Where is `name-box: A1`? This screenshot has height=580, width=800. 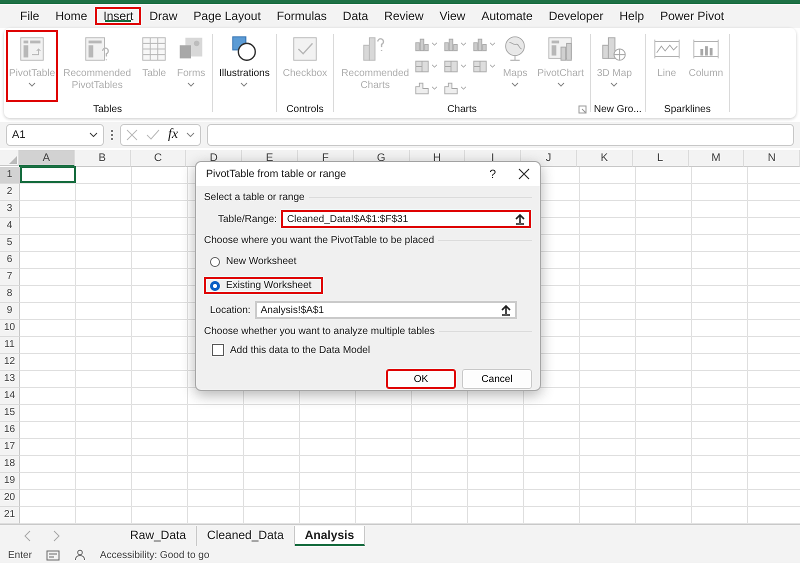
name-box: A1 is located at coordinates (55, 135).